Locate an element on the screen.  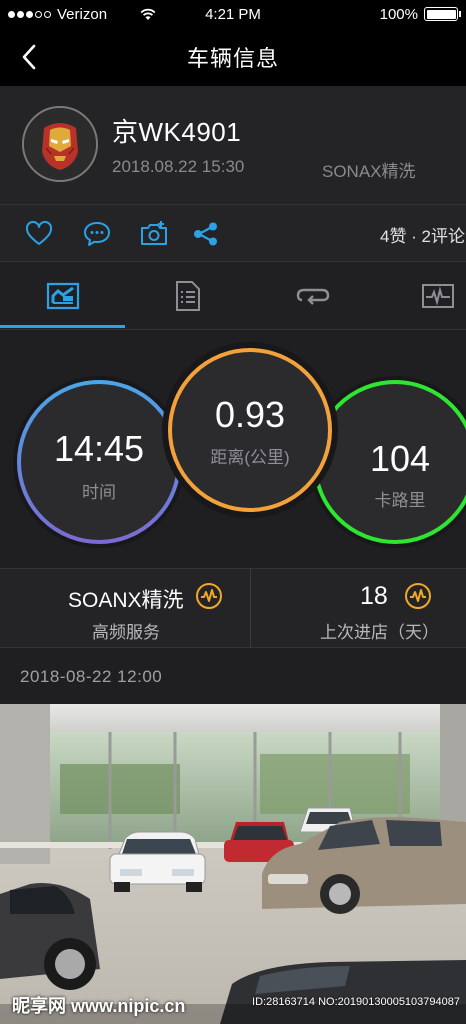
page-title: 车辆信息 is located at coordinates (232, 58).